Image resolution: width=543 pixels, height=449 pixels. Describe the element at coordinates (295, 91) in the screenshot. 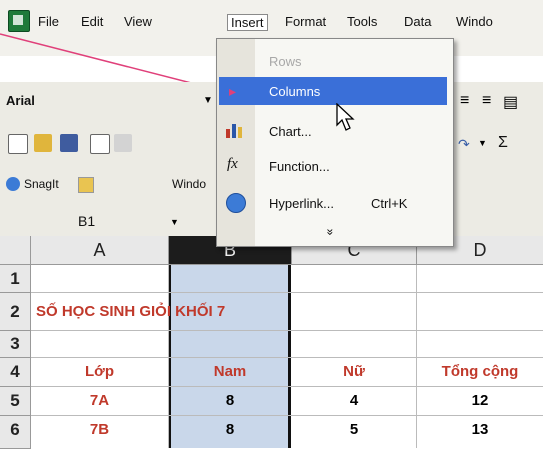

I see `menu-item-label: Columns` at that location.